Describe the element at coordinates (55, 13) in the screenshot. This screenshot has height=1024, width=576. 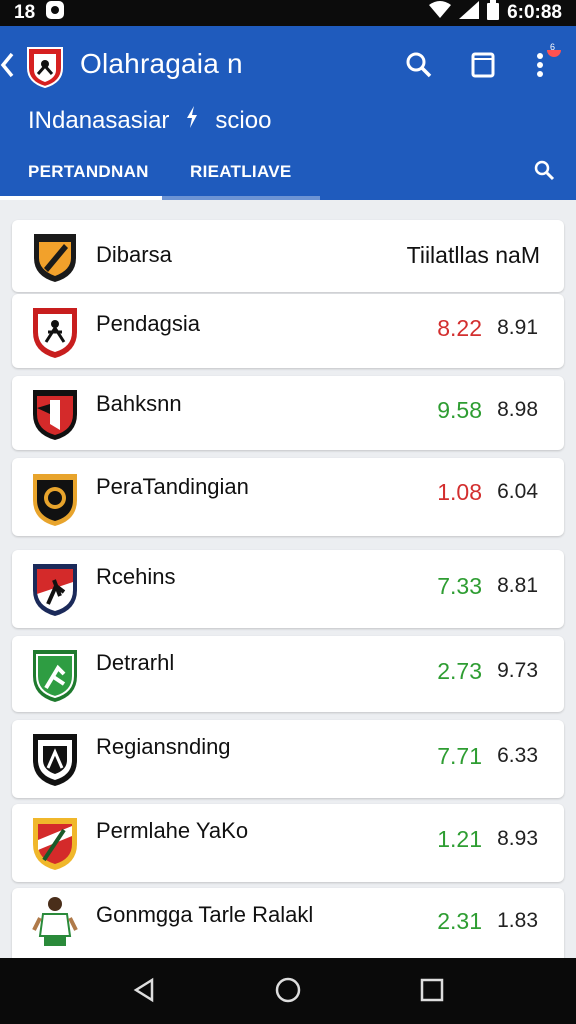
I see `app-notification-icon` at that location.